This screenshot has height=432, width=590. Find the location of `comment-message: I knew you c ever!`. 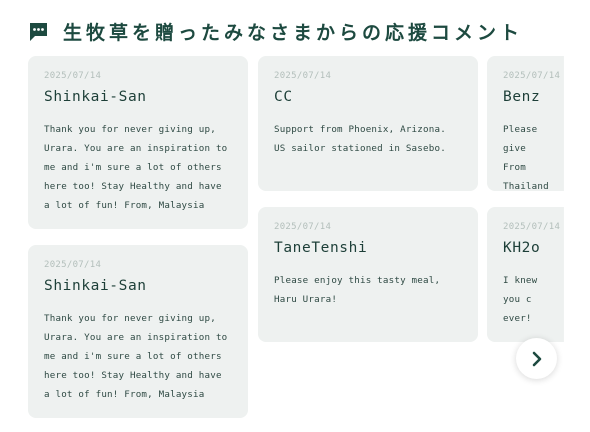

comment-message: I knew you c ever! is located at coordinates (520, 299).